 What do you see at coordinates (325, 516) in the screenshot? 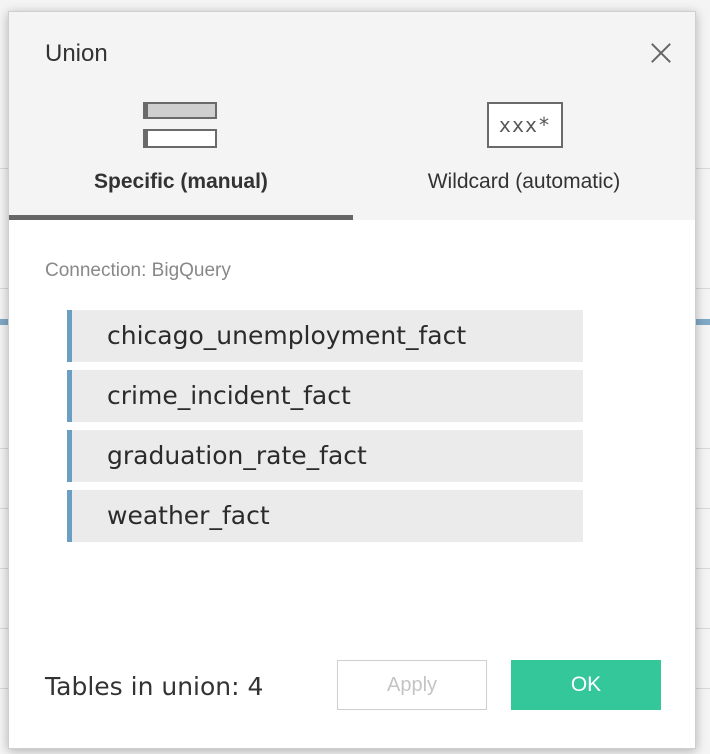
I see `table-item: weather_fact` at bounding box center [325, 516].